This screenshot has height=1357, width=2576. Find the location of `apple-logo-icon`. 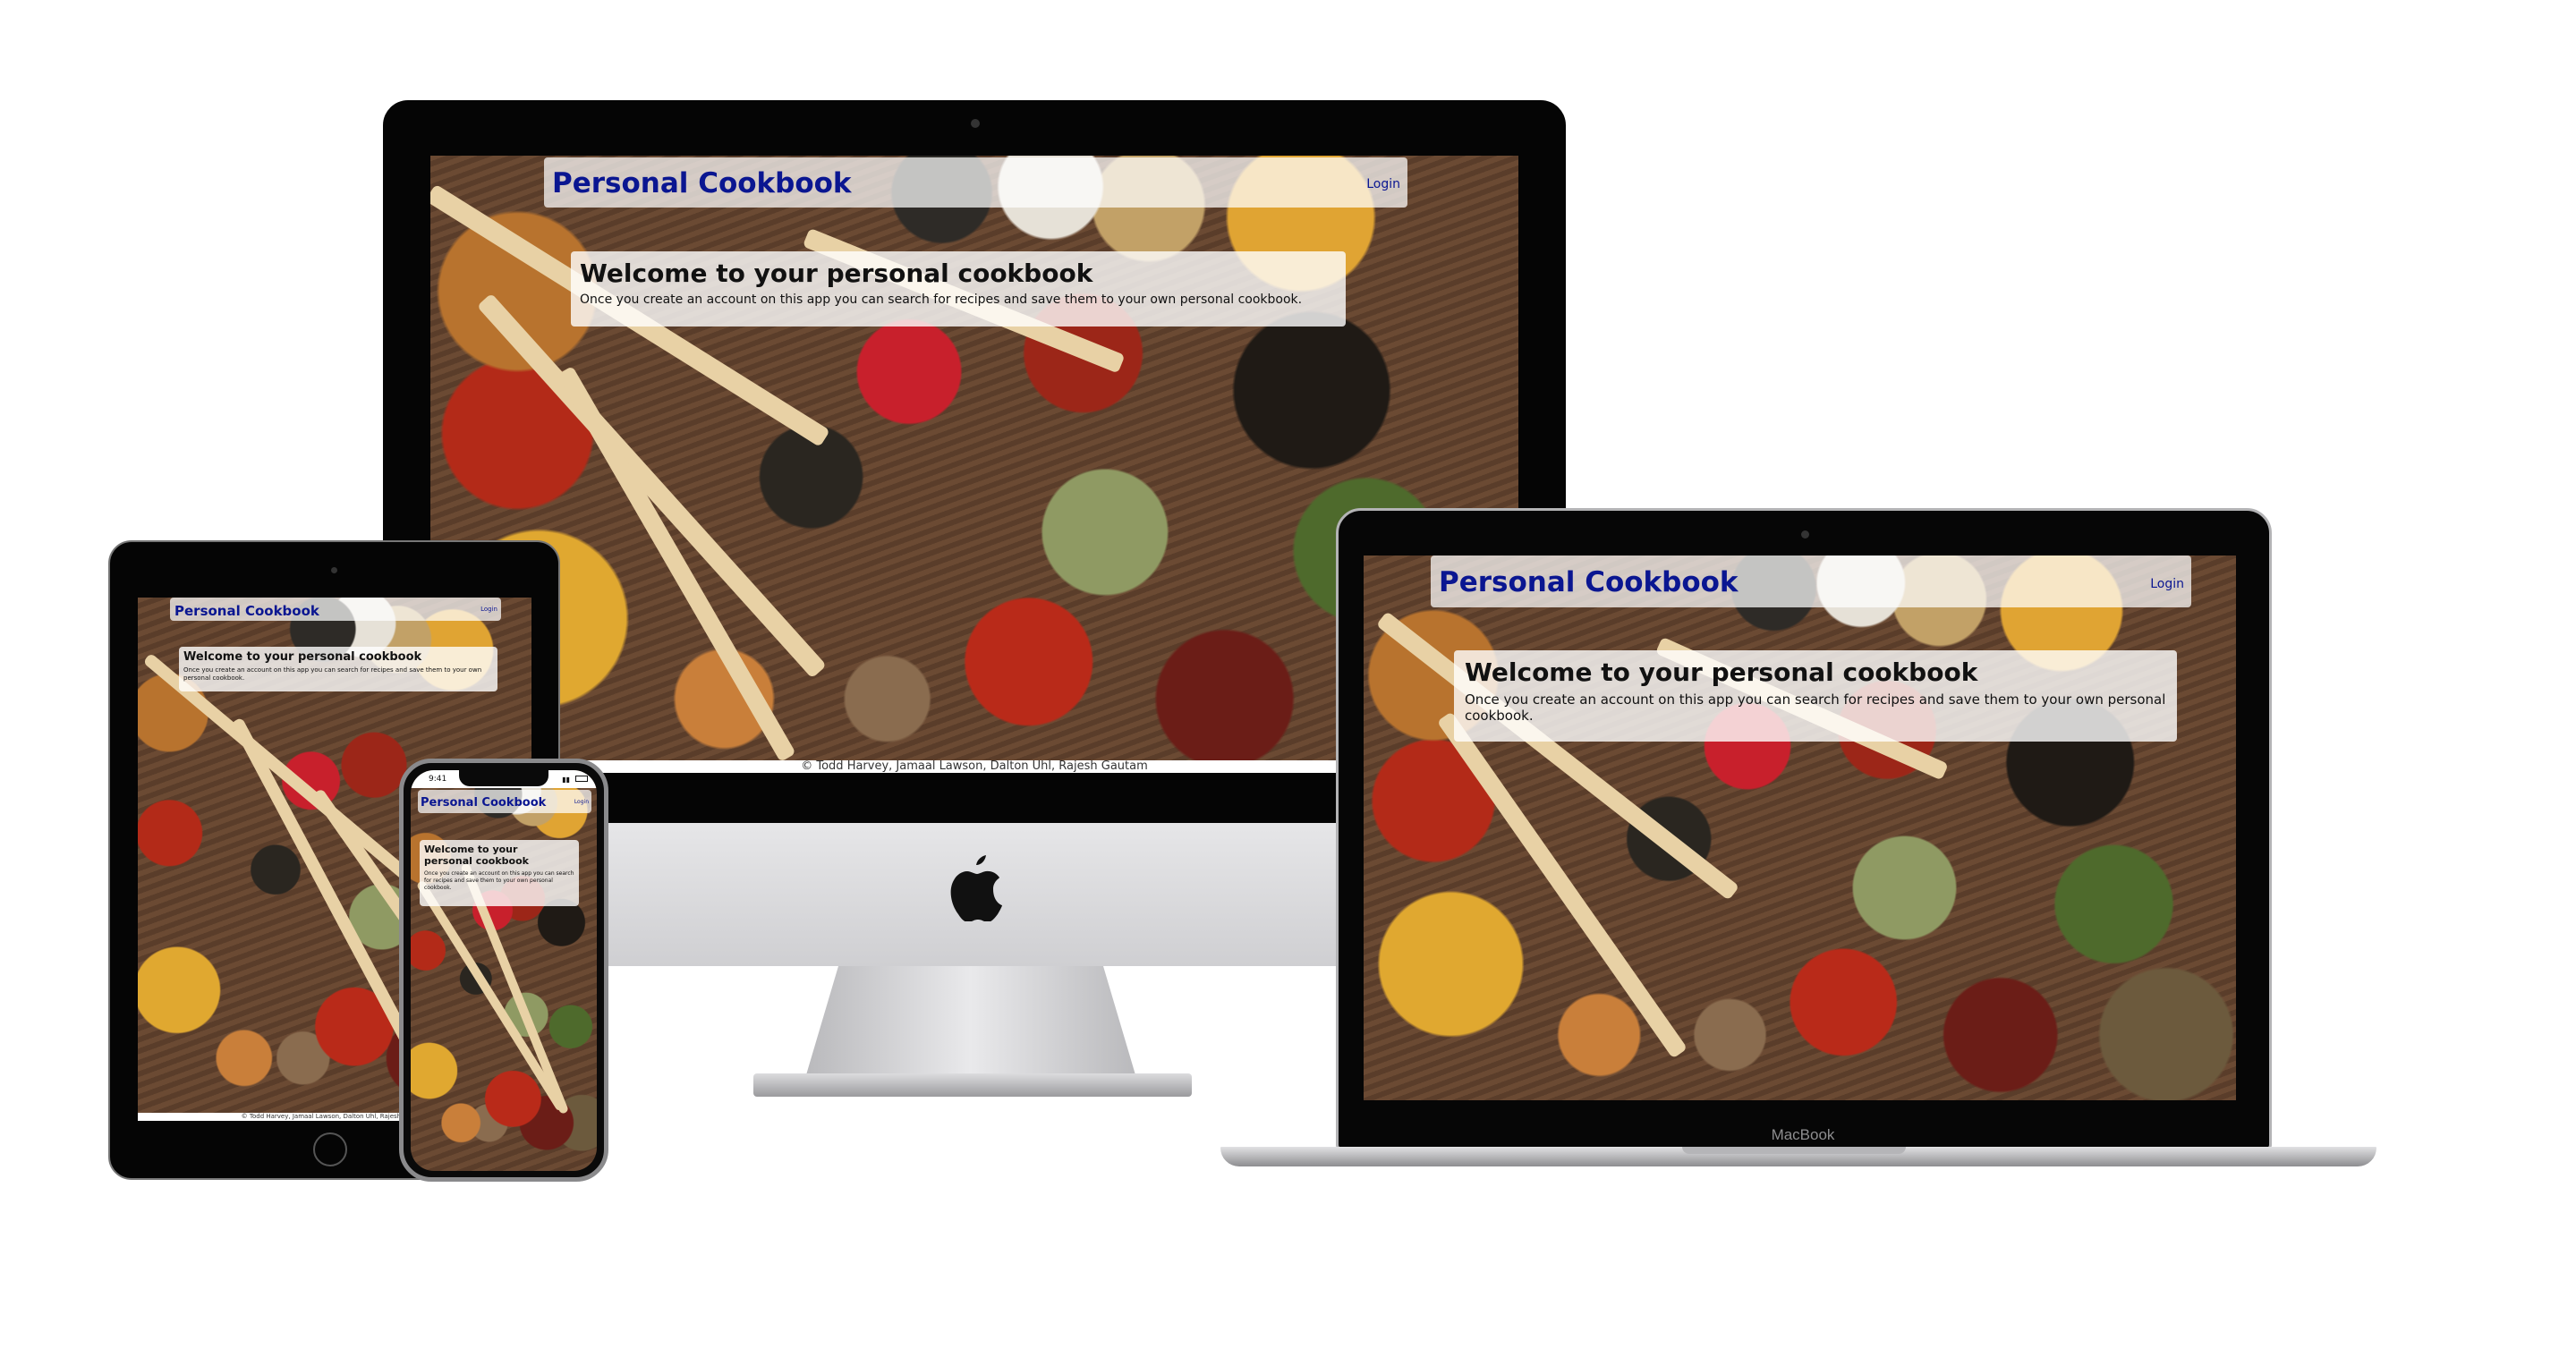

apple-logo-icon is located at coordinates (975, 887).